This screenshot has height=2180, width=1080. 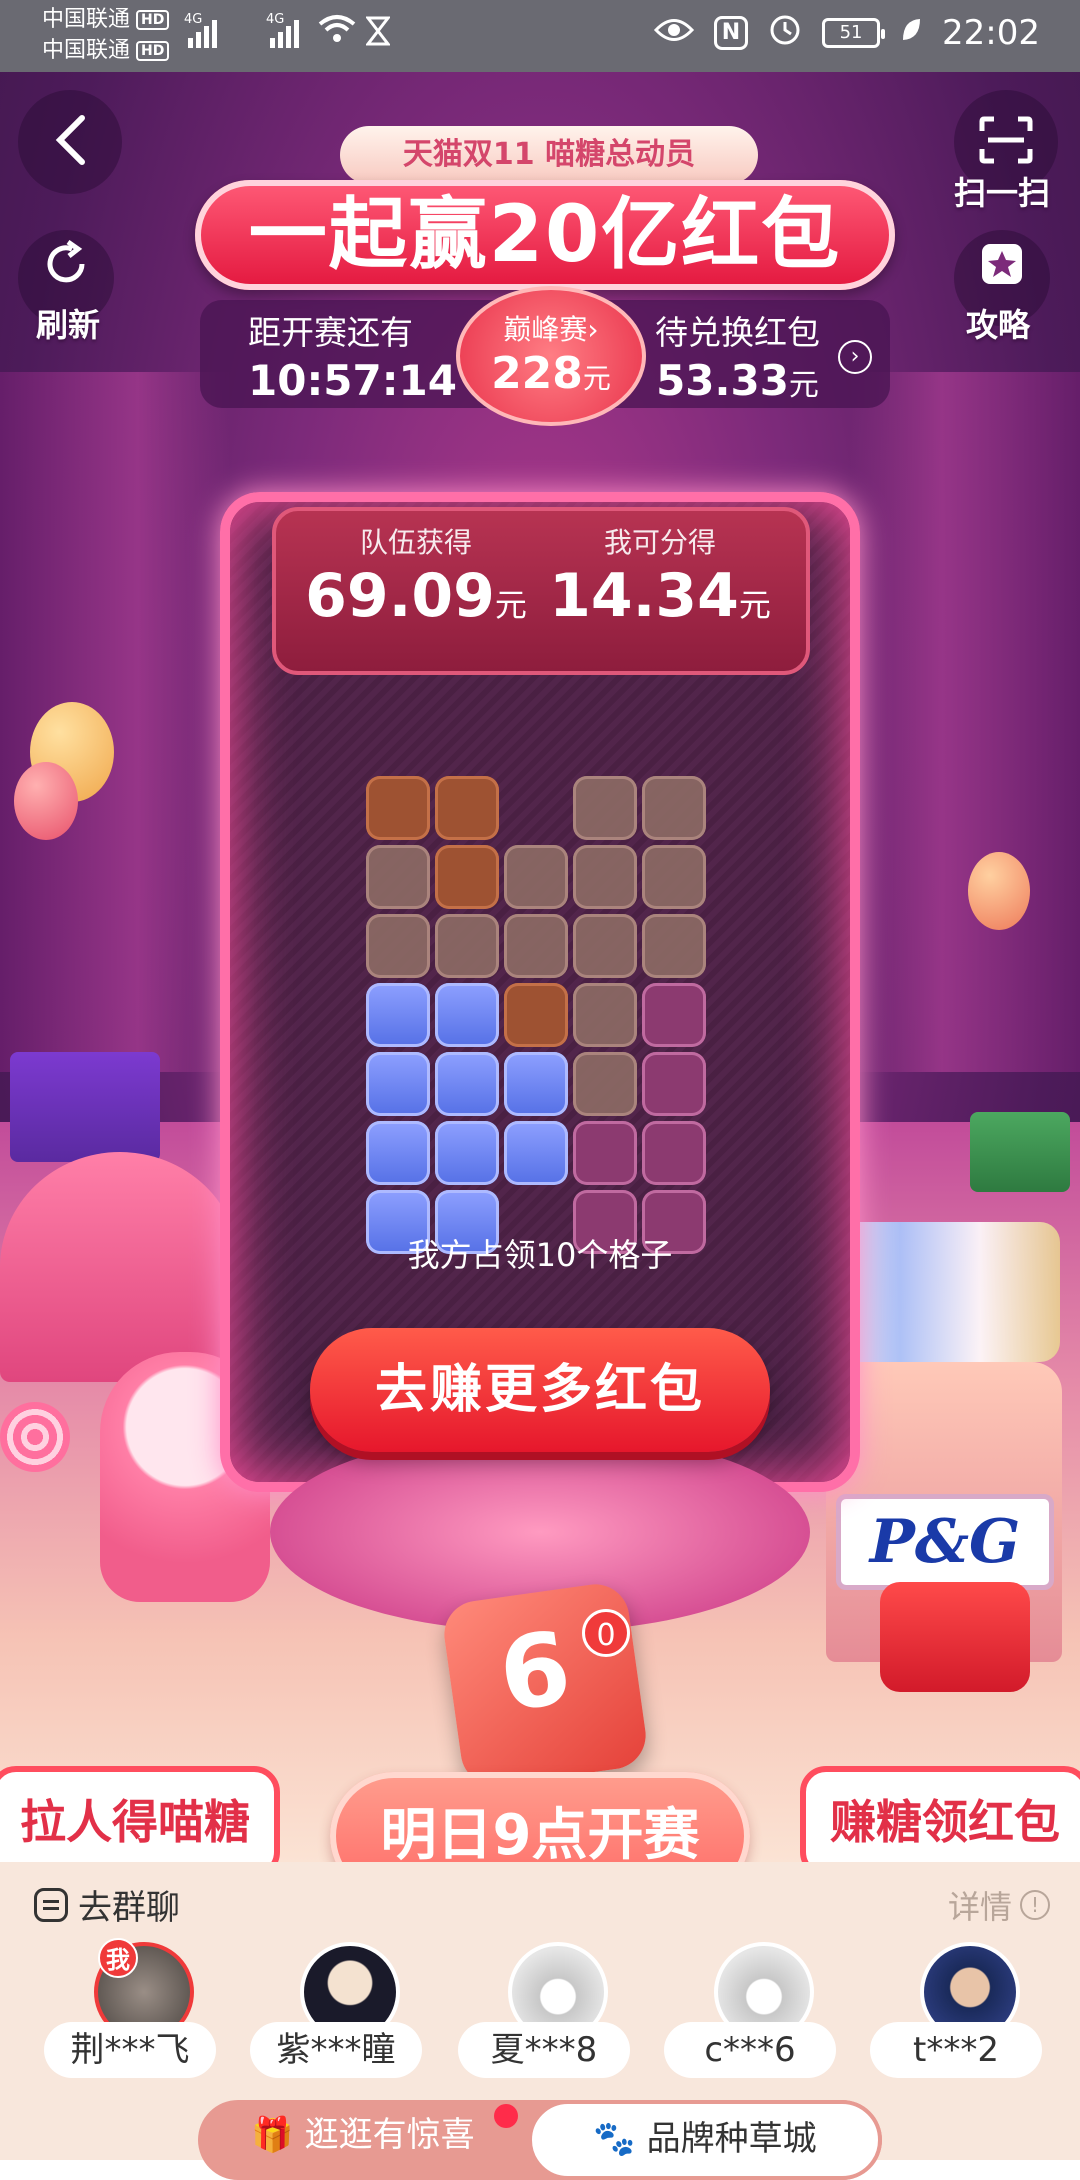 What do you see at coordinates (551, 329) in the screenshot?
I see `peak-label: 巅峰赛›` at bounding box center [551, 329].